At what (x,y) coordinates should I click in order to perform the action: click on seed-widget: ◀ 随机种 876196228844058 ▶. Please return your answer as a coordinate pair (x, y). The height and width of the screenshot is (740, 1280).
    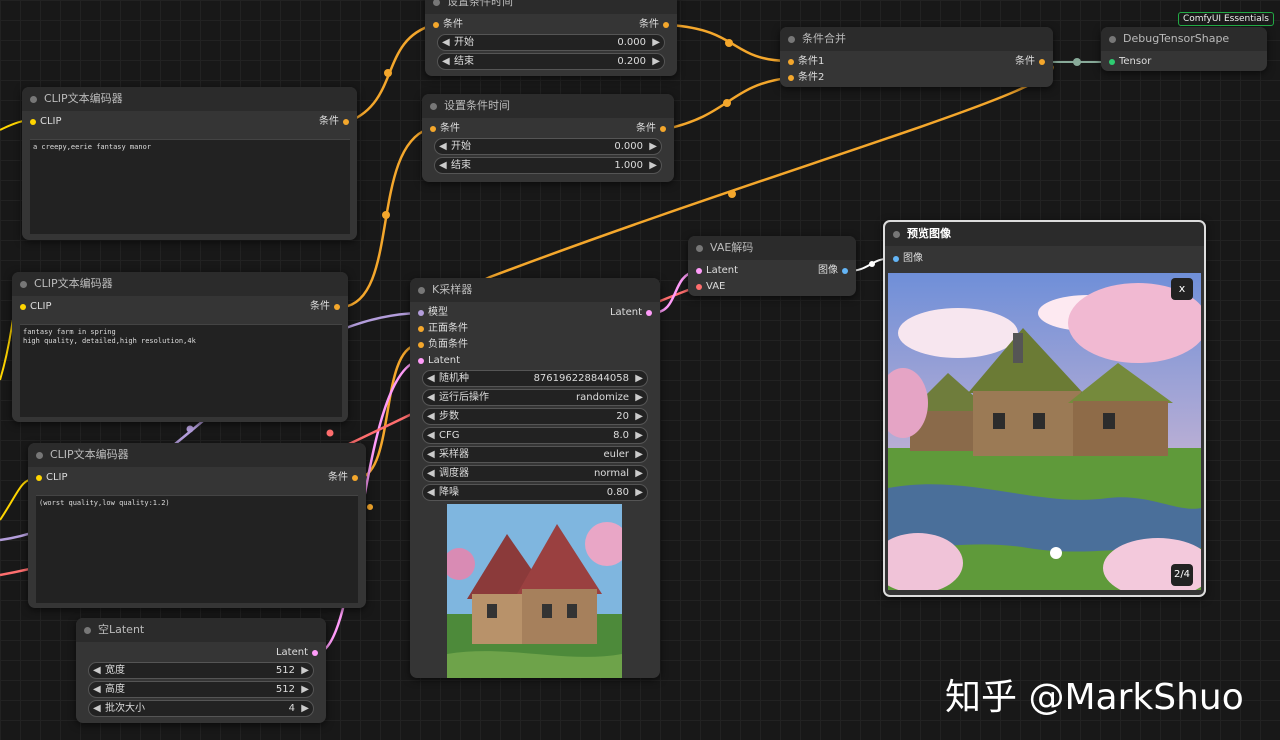
    Looking at the image, I should click on (535, 378).